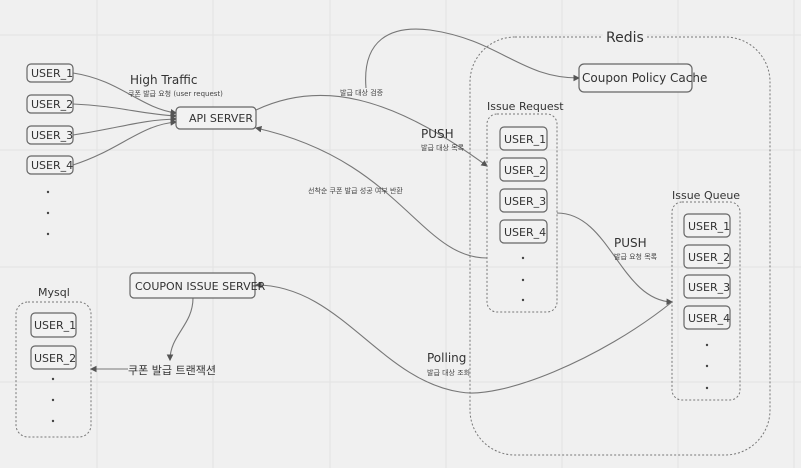 This screenshot has width=801, height=468. I want to click on mysql-title: Mysql, so click(54, 292).